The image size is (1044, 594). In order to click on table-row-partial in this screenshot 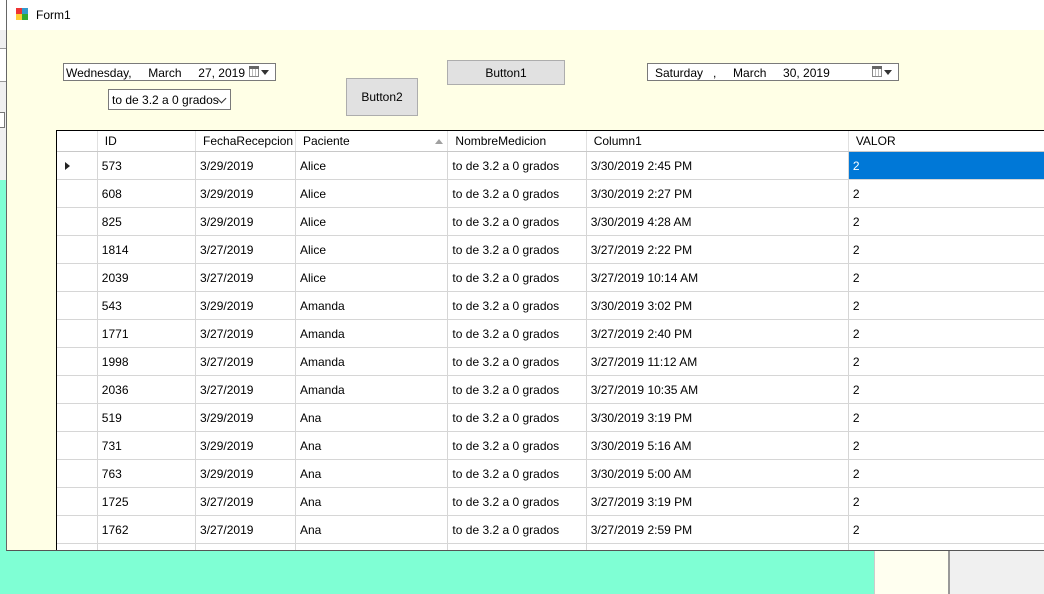, I will do `click(550, 546)`.